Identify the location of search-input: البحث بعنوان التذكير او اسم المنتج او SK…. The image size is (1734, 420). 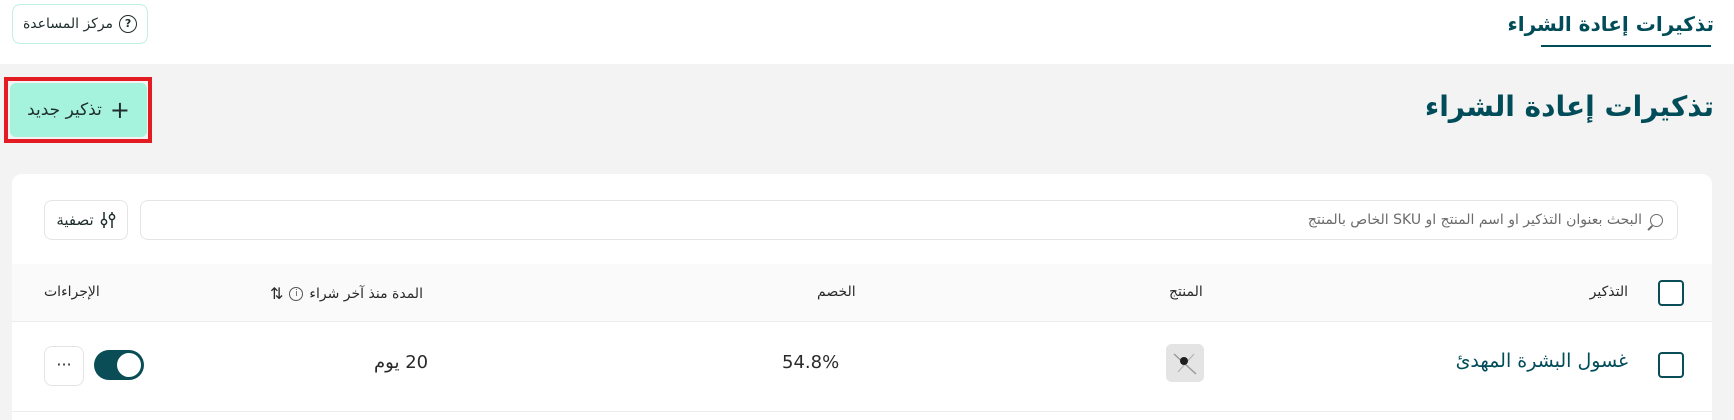
(909, 220).